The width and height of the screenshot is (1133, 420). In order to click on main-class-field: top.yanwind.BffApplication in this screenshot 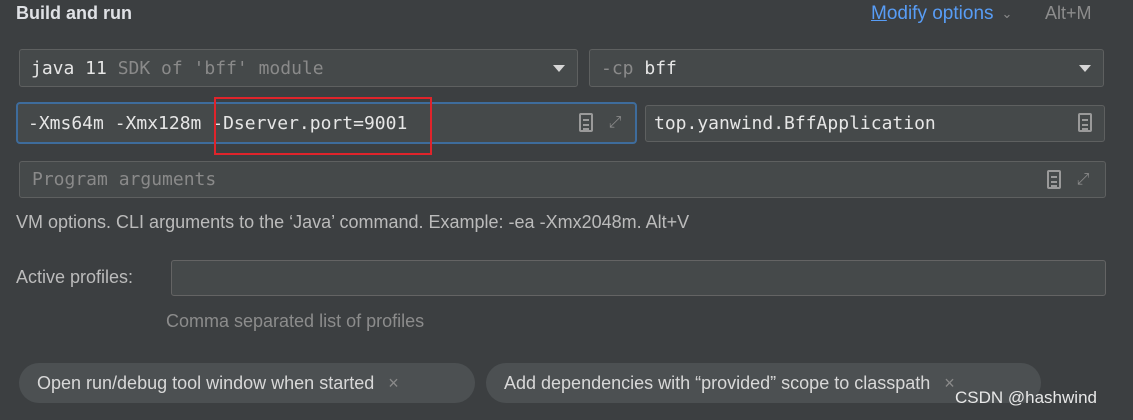, I will do `click(875, 123)`.